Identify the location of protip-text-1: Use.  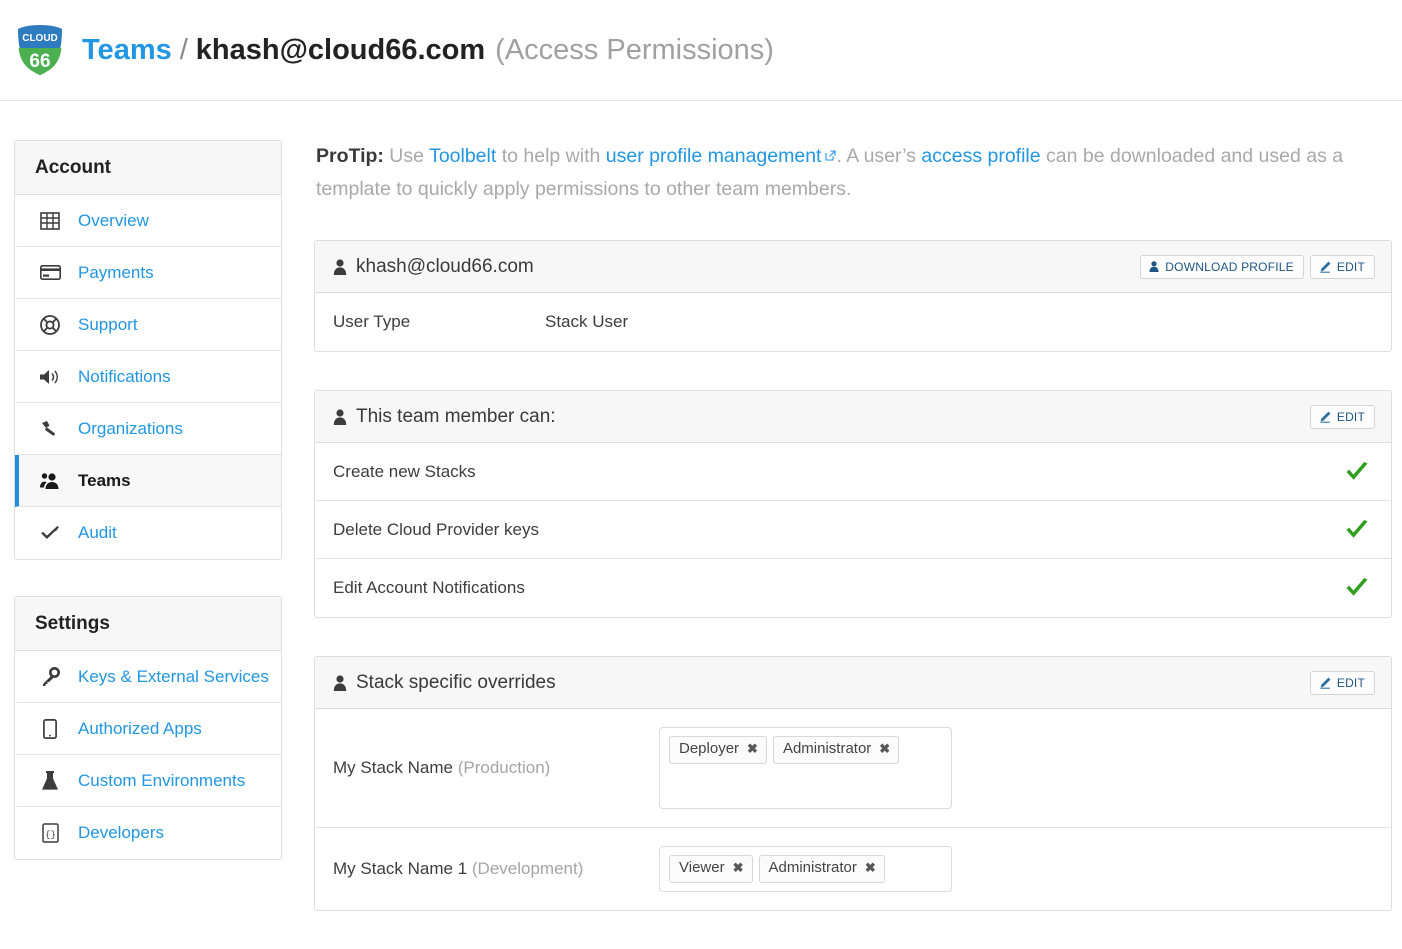
(406, 156).